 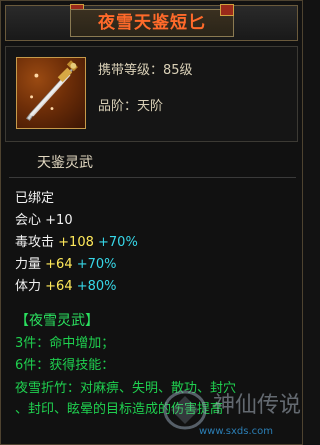 I want to click on watermark-brand: 神仙传说, so click(x=257, y=405).